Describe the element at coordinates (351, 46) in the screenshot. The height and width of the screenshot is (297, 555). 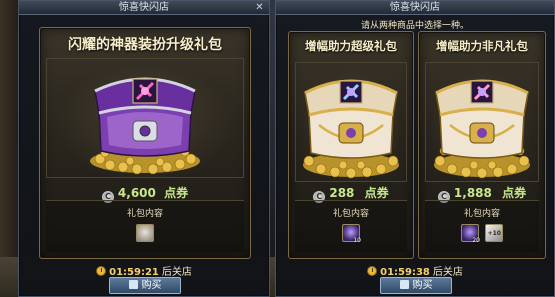
I see `gift-name: 增幅助力超级礼包` at that location.